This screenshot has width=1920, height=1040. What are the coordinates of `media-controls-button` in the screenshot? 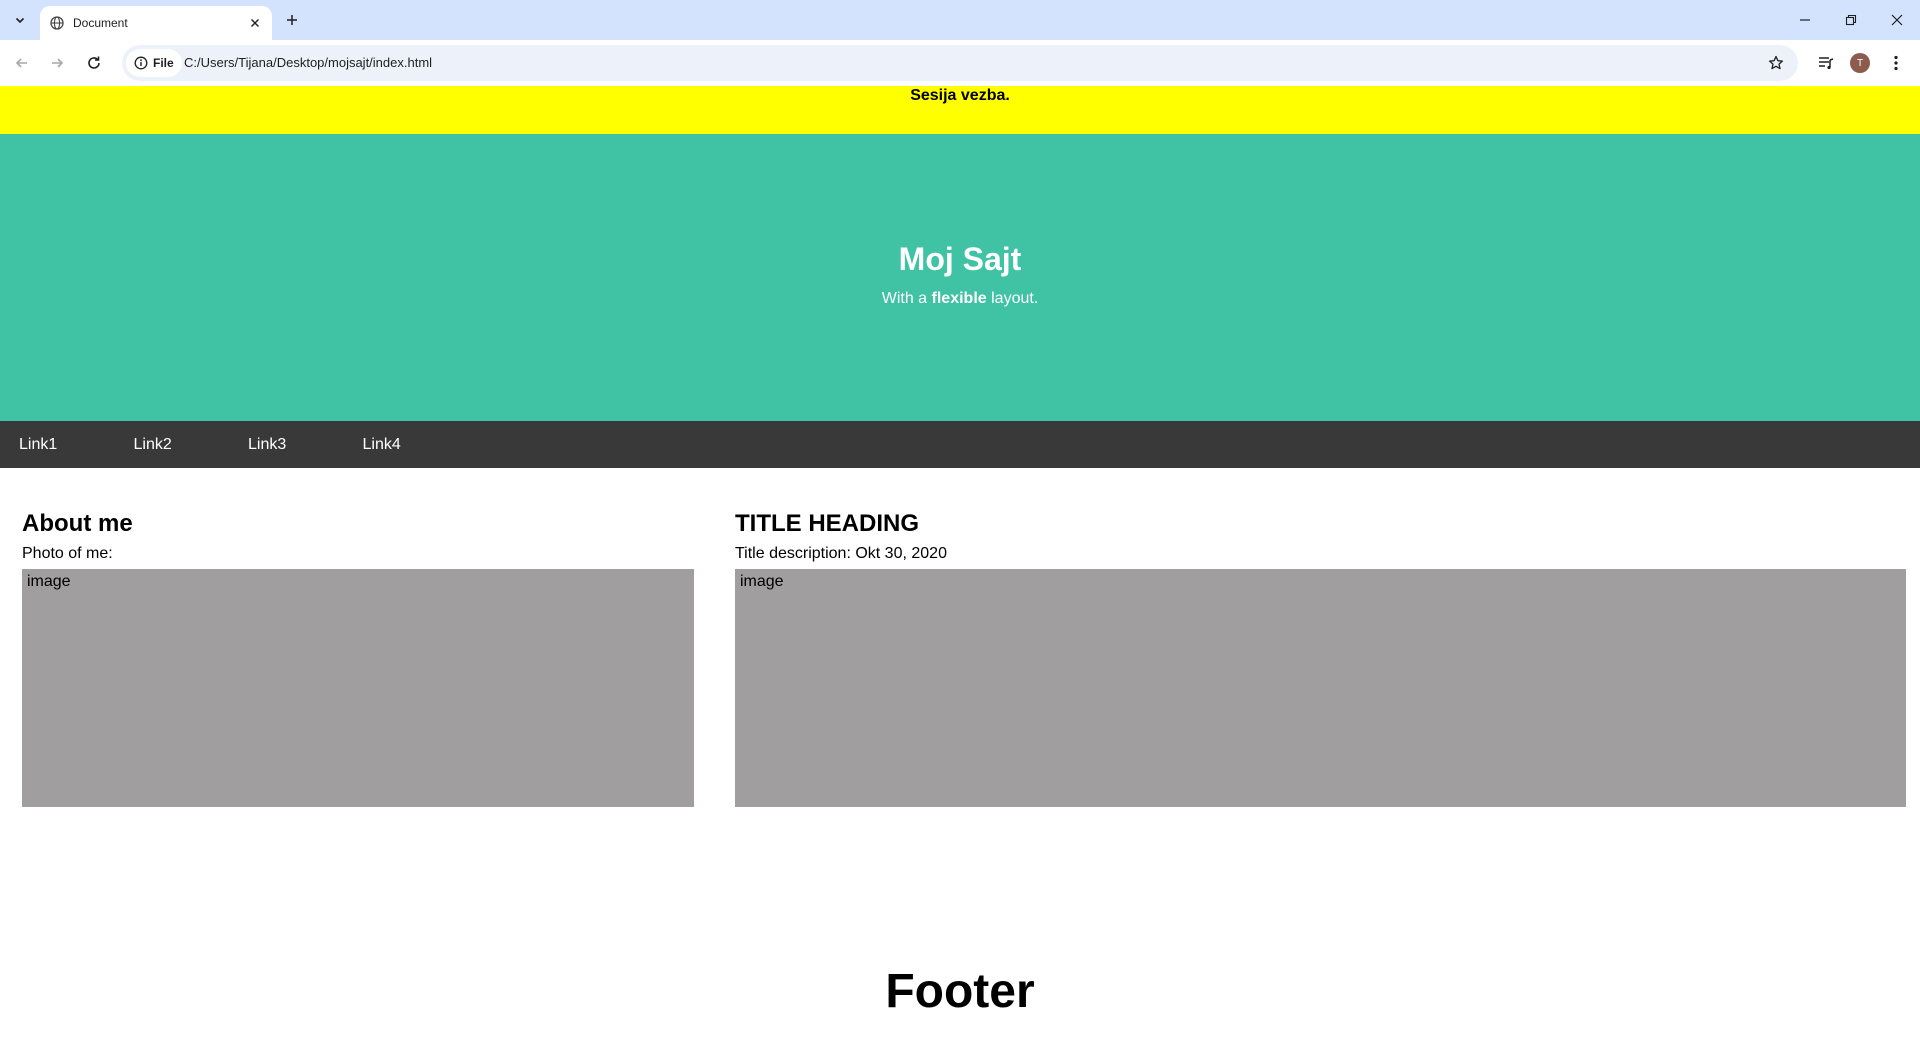 It's located at (1826, 63).